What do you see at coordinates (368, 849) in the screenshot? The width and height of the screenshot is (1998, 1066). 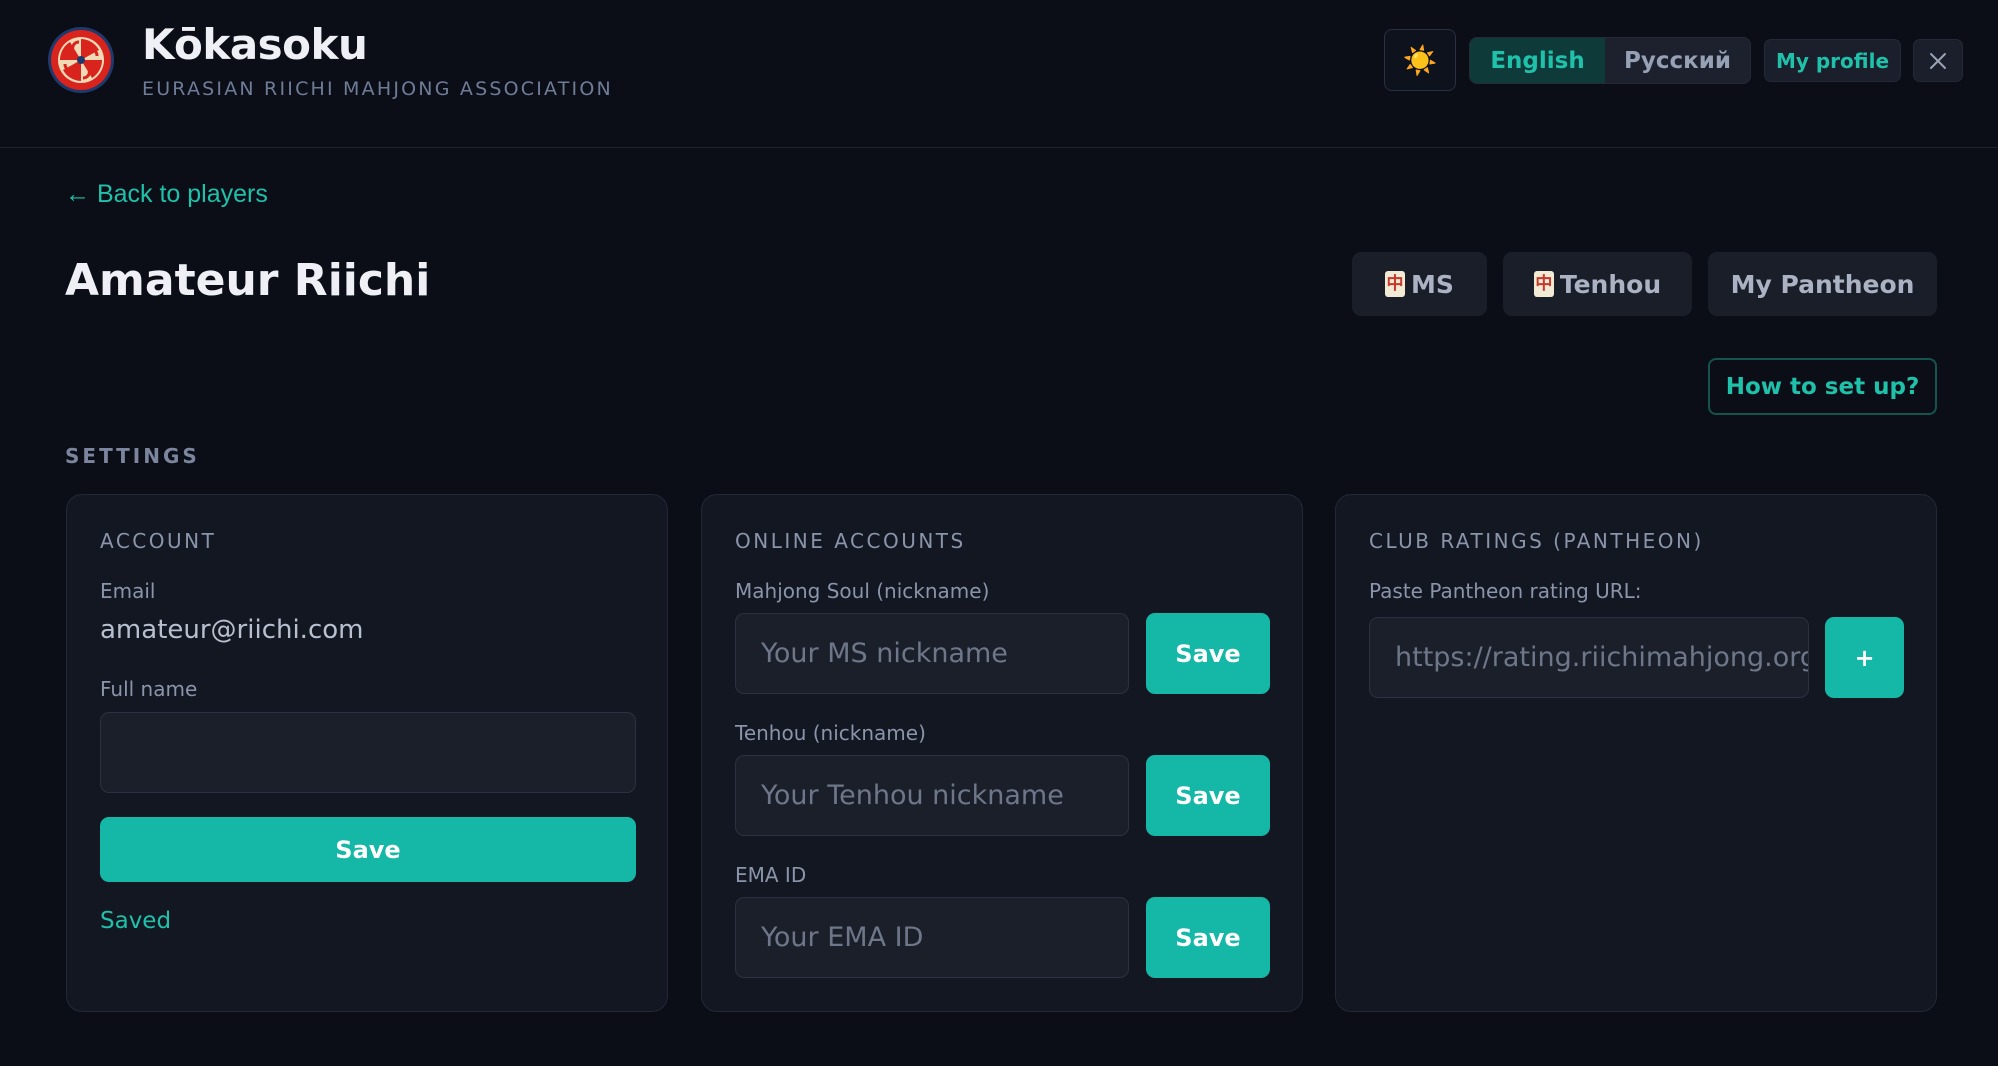 I see `account-save-button: Save` at bounding box center [368, 849].